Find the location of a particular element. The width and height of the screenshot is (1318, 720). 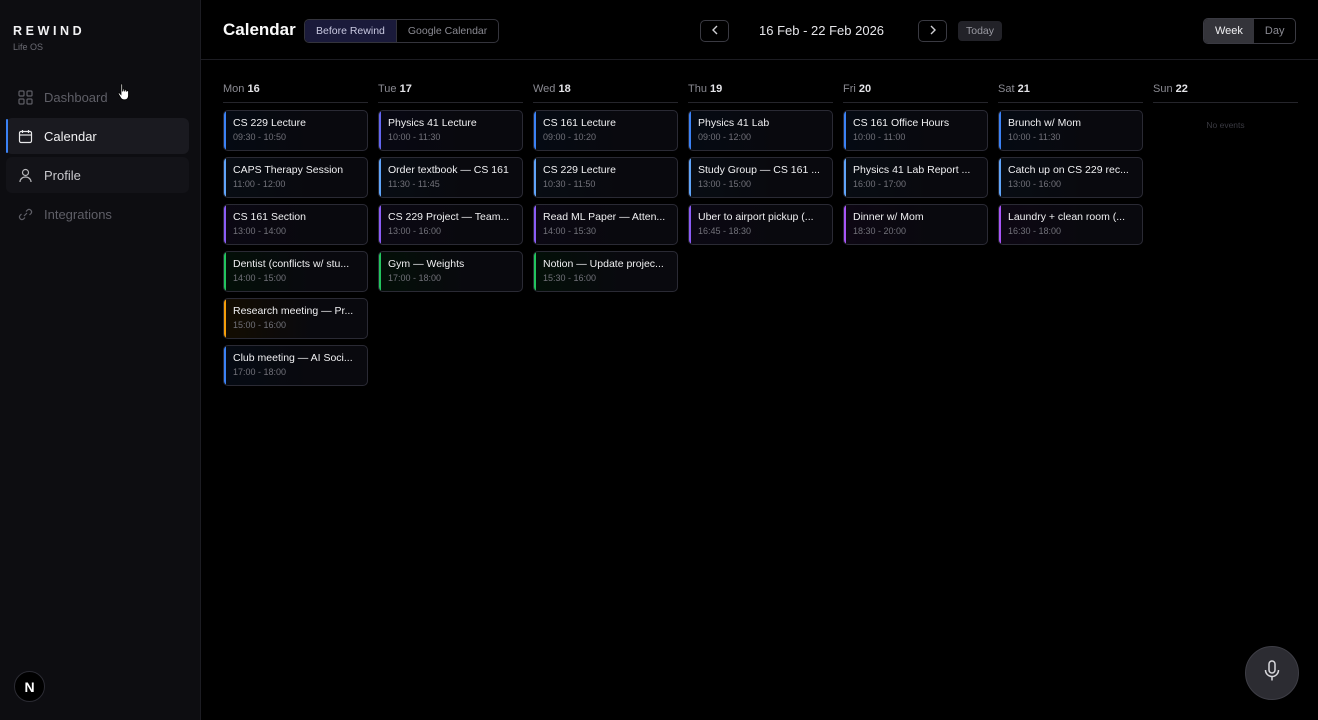

day-of-week: Fri is located at coordinates (849, 89).